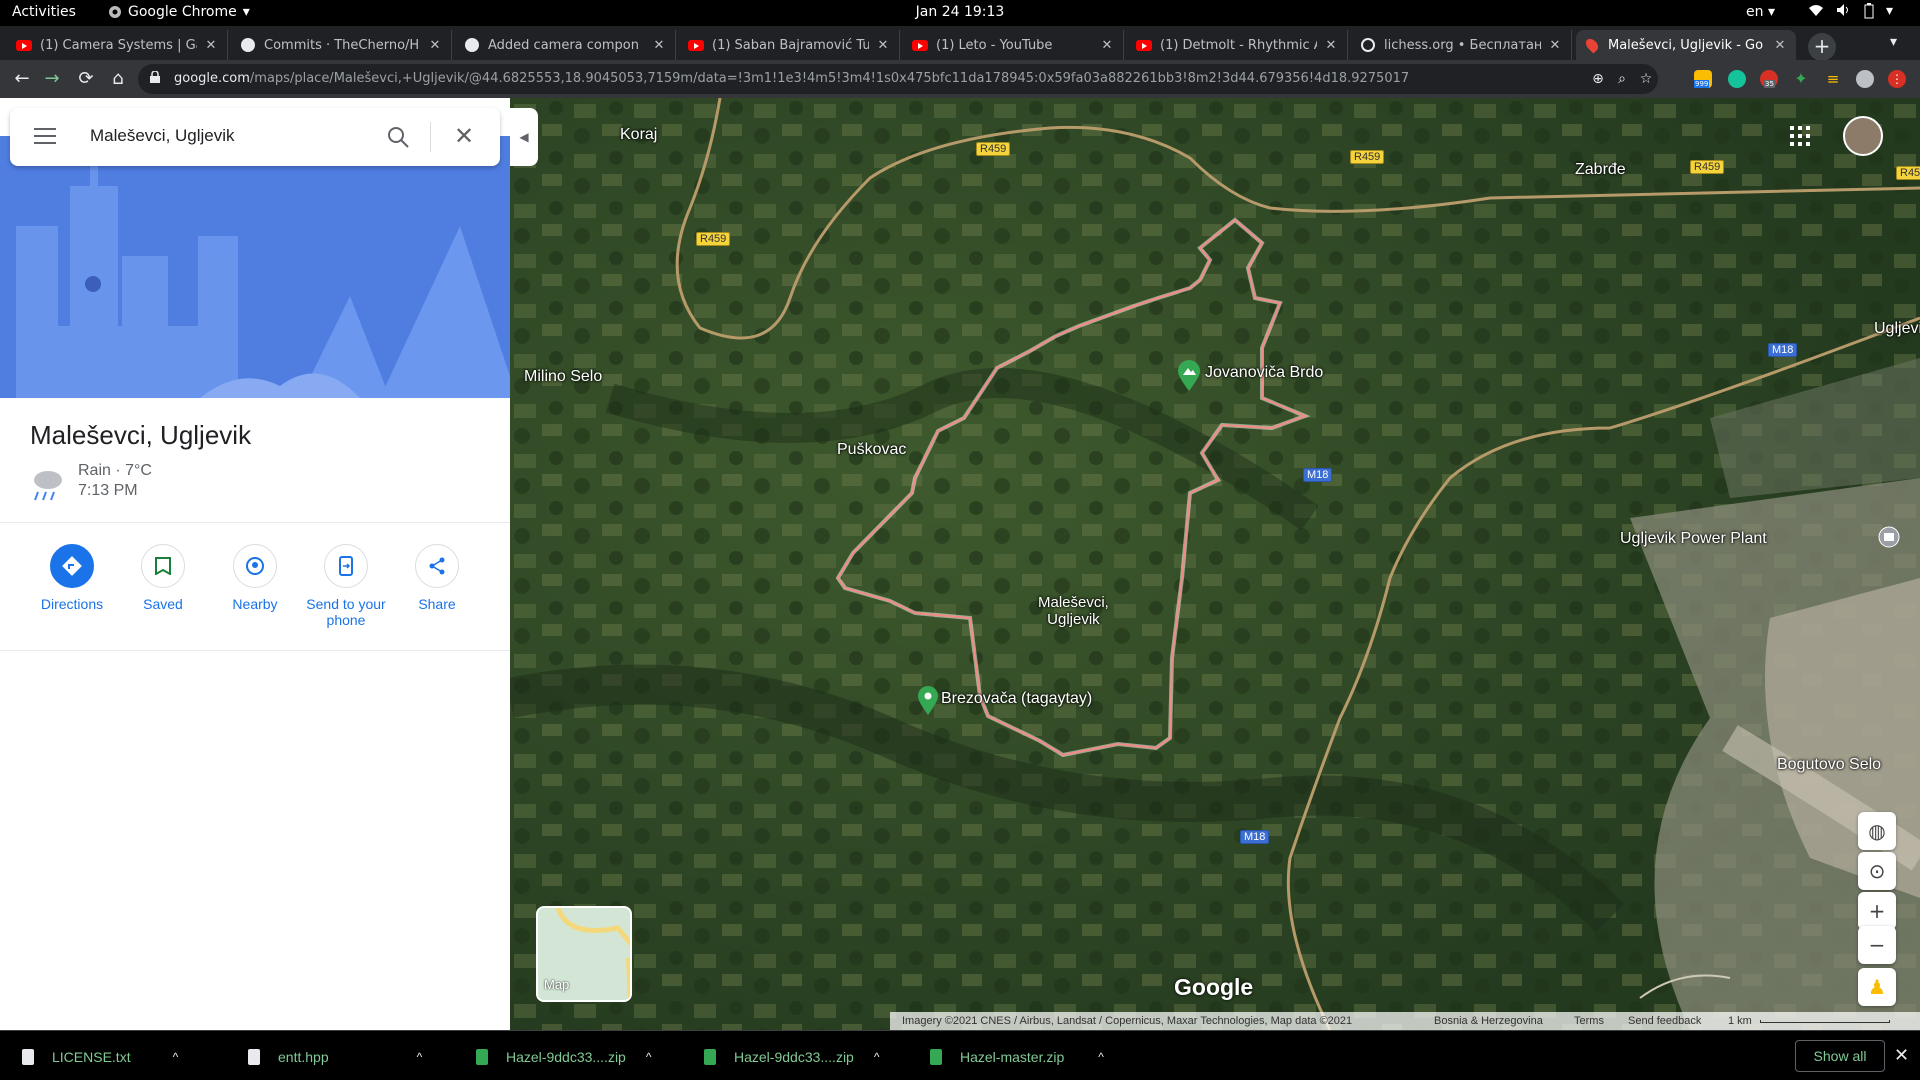 This screenshot has width=1920, height=1080. I want to click on download-item: entt.hpp ^, so click(335, 1057).